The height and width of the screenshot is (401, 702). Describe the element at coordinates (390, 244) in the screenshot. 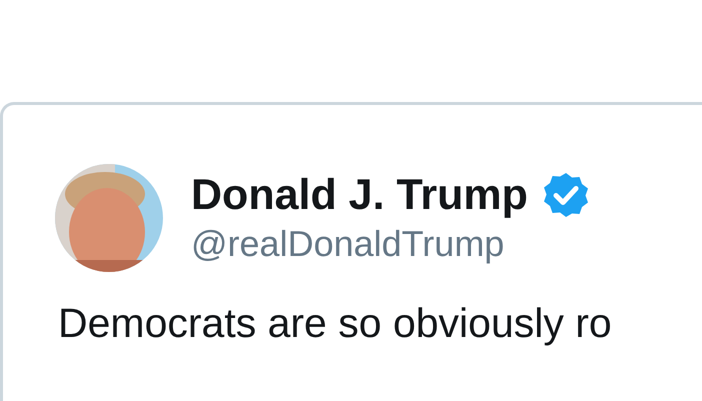

I see `author-handle: @realDonaldTrump` at that location.